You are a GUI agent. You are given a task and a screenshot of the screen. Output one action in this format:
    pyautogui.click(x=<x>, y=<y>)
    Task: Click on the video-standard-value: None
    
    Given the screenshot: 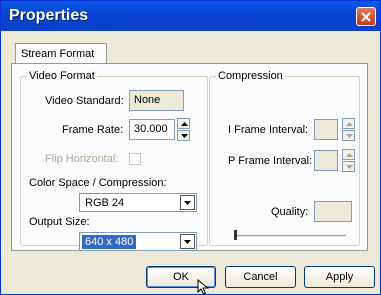 What is the action you would take?
    pyautogui.click(x=147, y=100)
    